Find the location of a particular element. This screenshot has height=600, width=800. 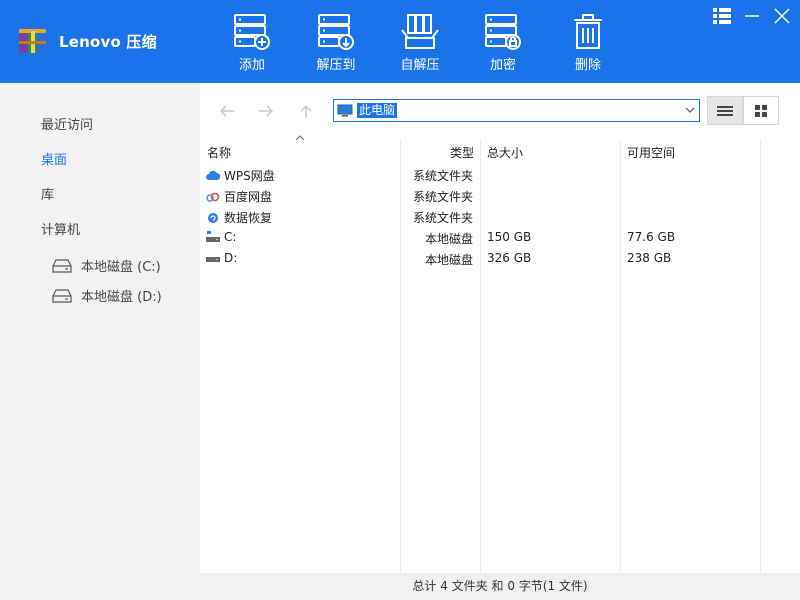

column-header-total: 总大小 is located at coordinates (505, 152).